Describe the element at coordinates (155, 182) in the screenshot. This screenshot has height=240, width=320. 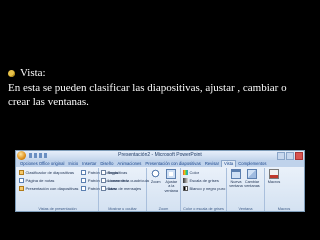
I see `zoom-label: Zoom` at that location.